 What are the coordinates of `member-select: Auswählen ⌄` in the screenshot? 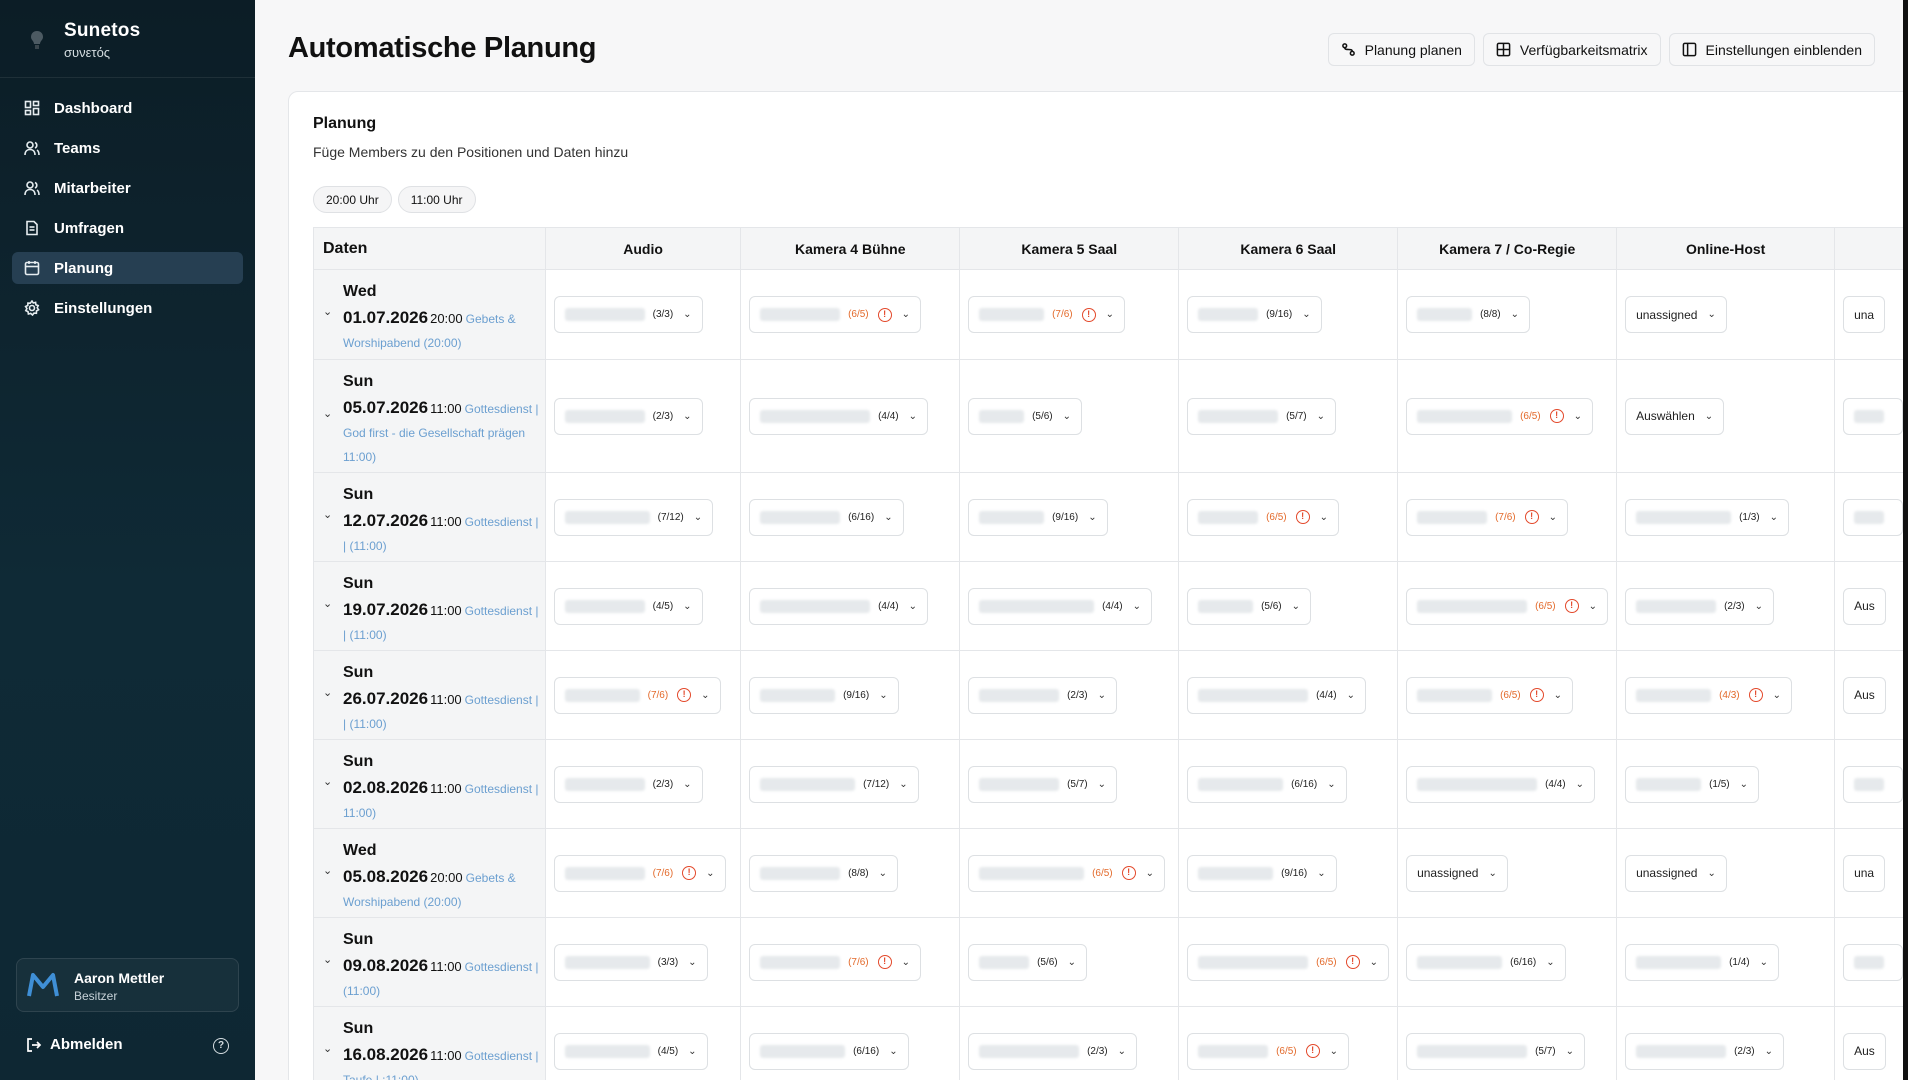 It's located at (1675, 416).